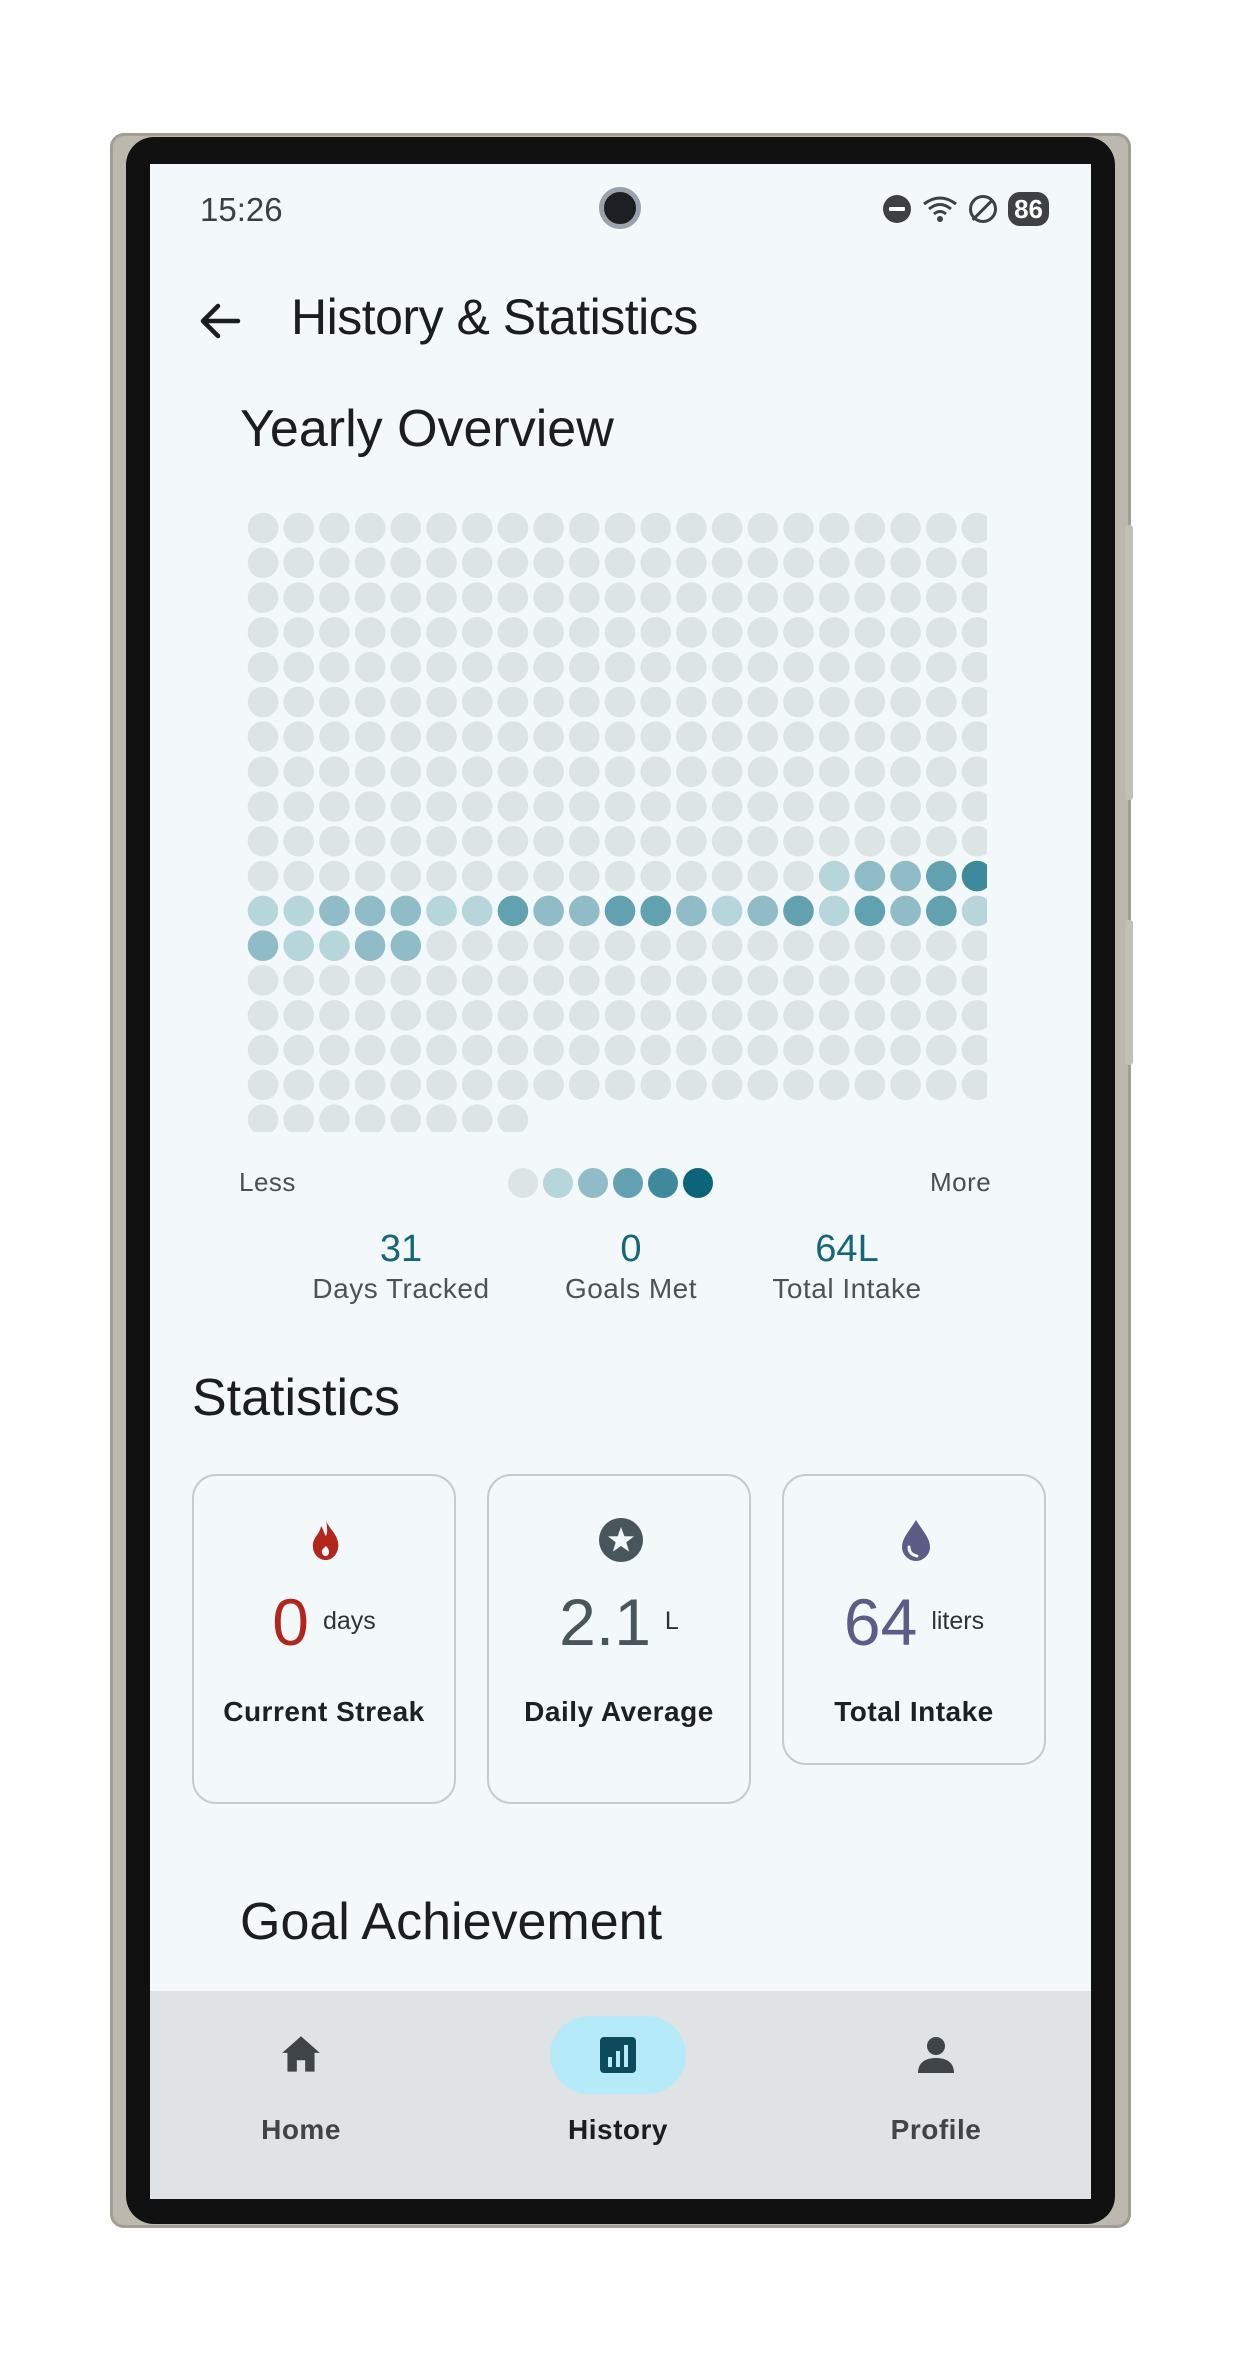 This screenshot has width=1245, height=2359. Describe the element at coordinates (619, 1639) in the screenshot. I see `daily-average-card: 2.1 L Daily Average` at that location.